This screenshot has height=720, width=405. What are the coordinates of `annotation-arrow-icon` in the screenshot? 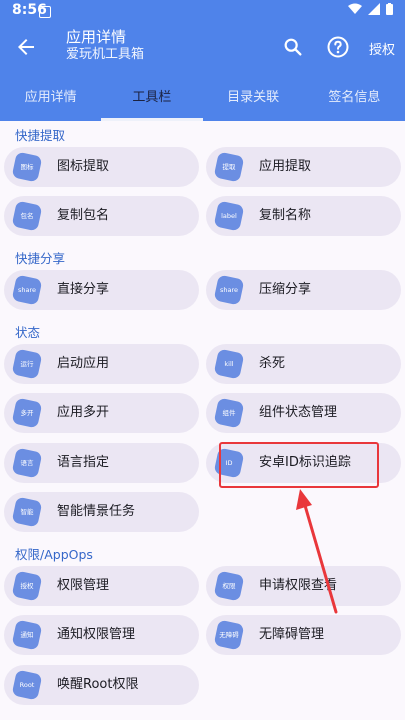 It's located at (317, 551).